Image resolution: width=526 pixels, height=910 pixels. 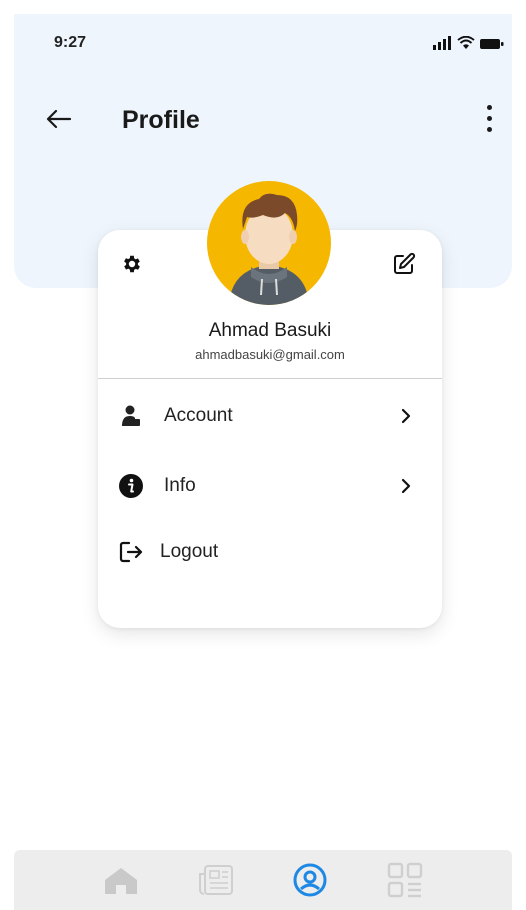 I want to click on menu-item-account: Account, so click(x=270, y=416).